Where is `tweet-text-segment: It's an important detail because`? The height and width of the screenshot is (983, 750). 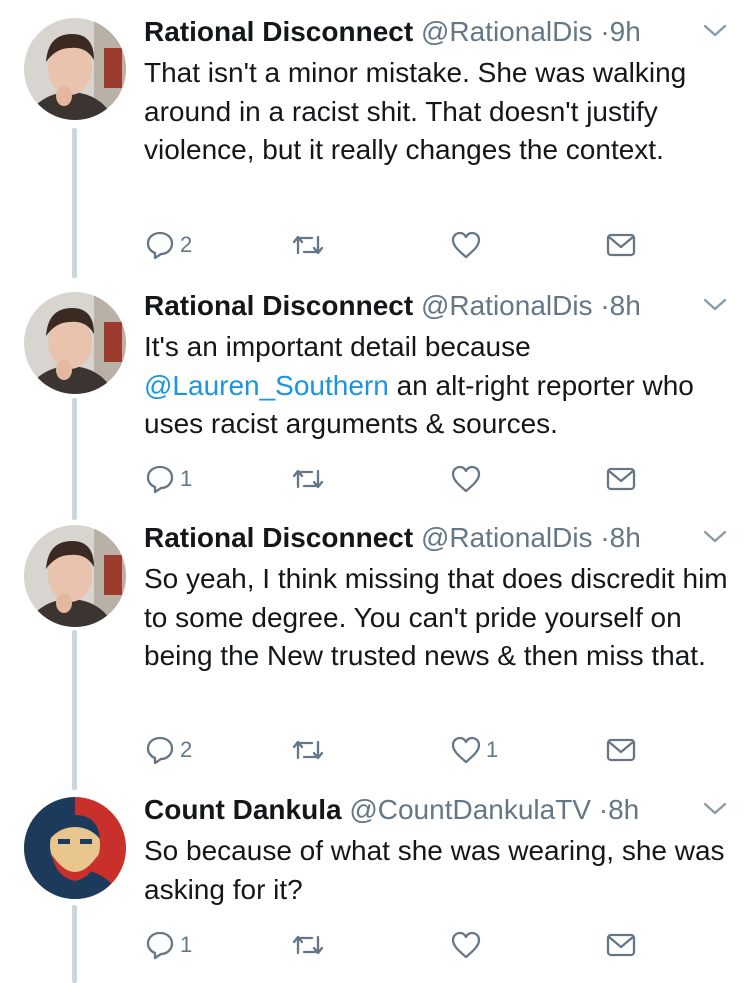
tweet-text-segment: It's an important detail because is located at coordinates (337, 346).